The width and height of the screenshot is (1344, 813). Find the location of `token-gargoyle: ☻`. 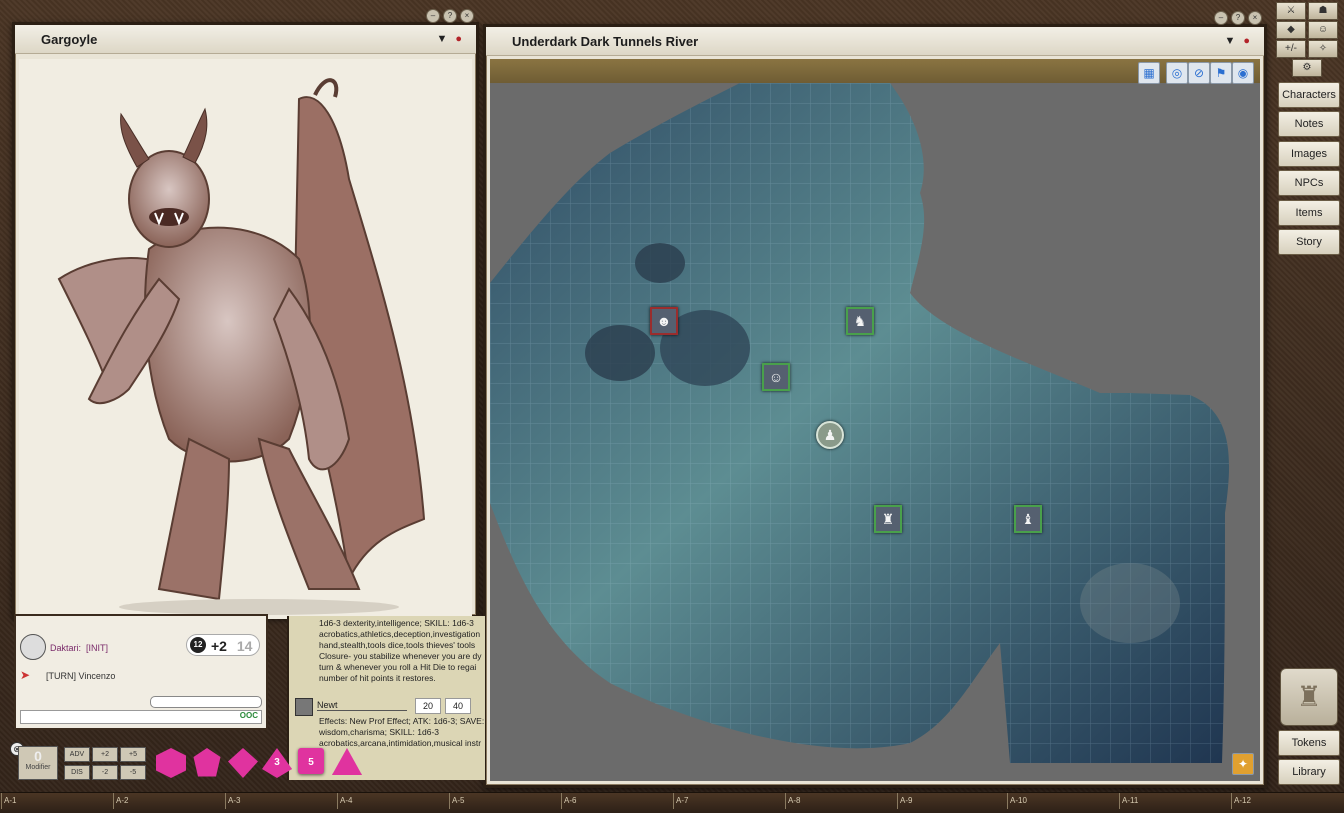

token-gargoyle: ☻ is located at coordinates (664, 321).